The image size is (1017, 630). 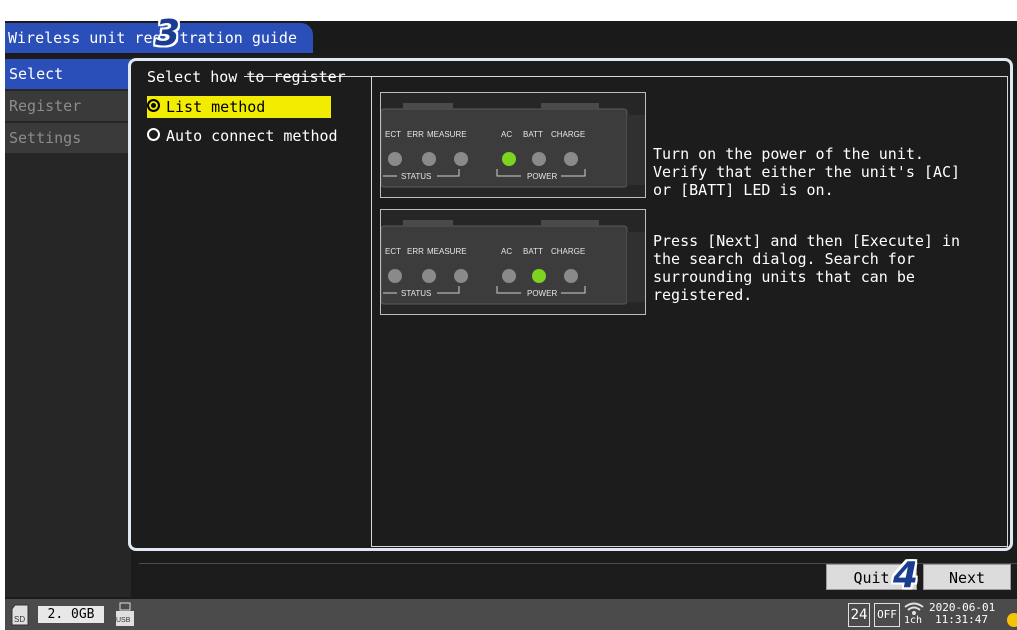 What do you see at coordinates (125, 614) in the screenshot?
I see `usb-icon: USB` at bounding box center [125, 614].